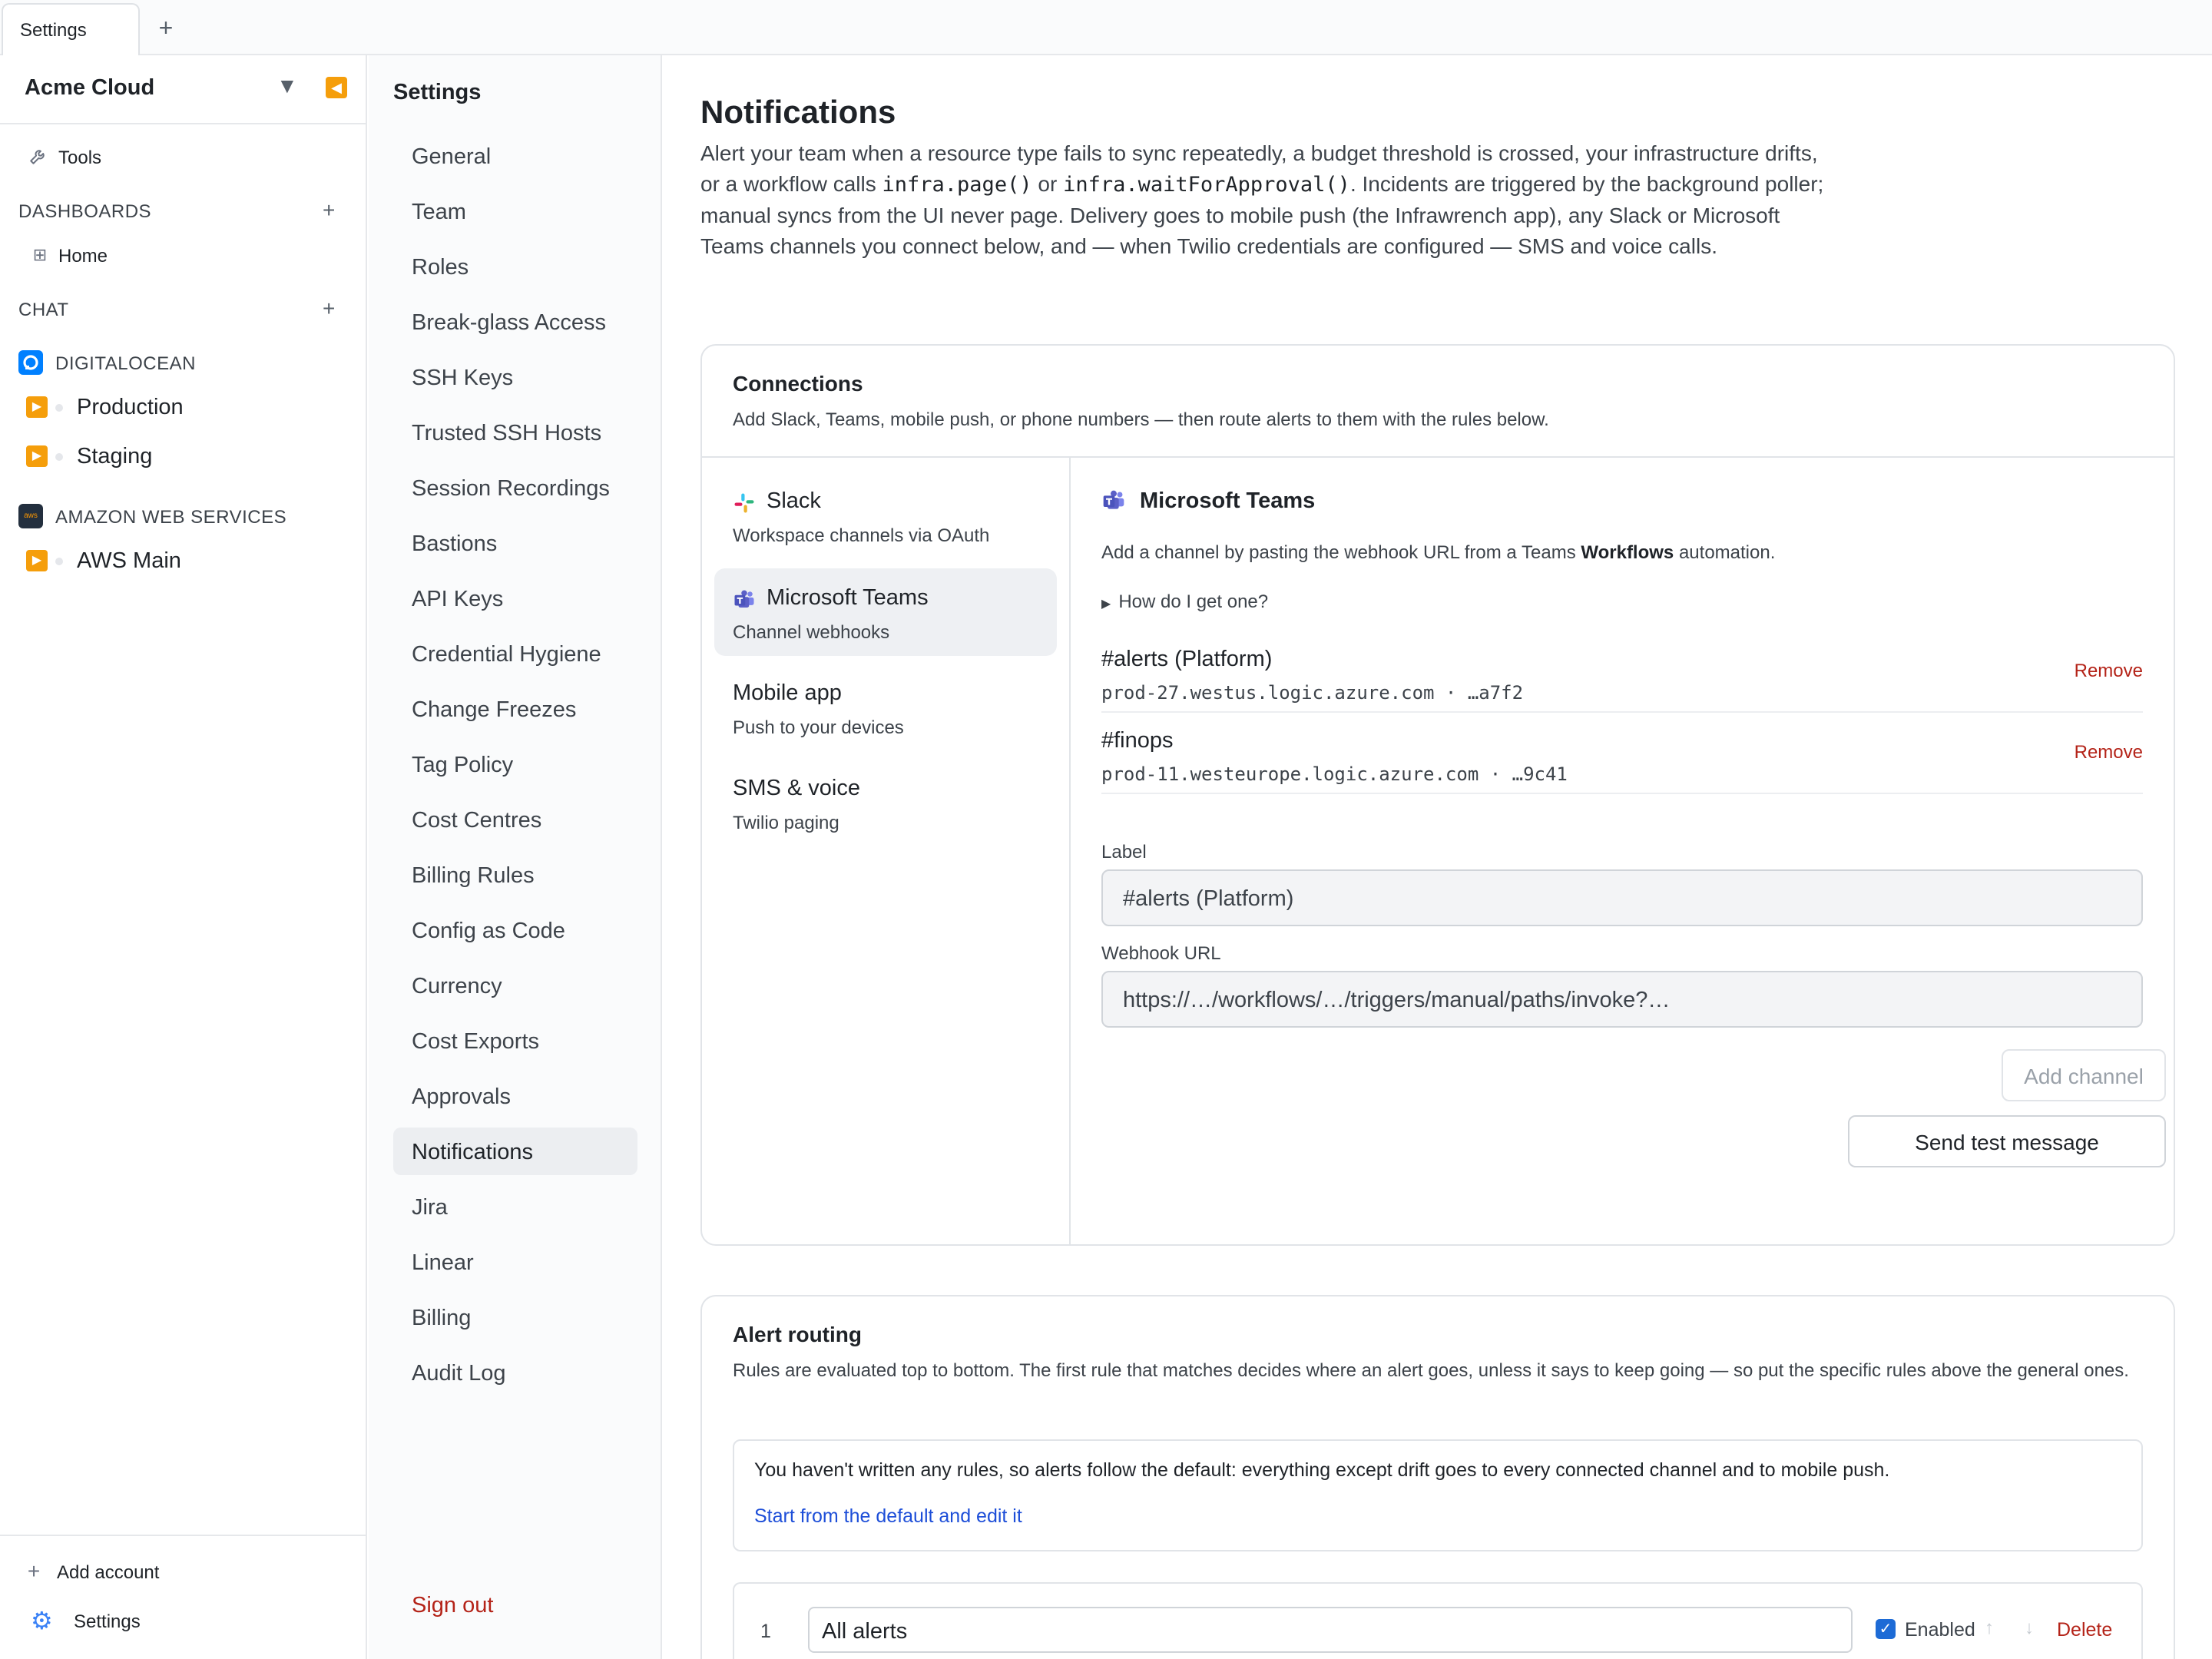 Image resolution: width=2212 pixels, height=1659 pixels. Describe the element at coordinates (515, 598) in the screenshot. I see `nav-item-api-keys: API Keys` at that location.